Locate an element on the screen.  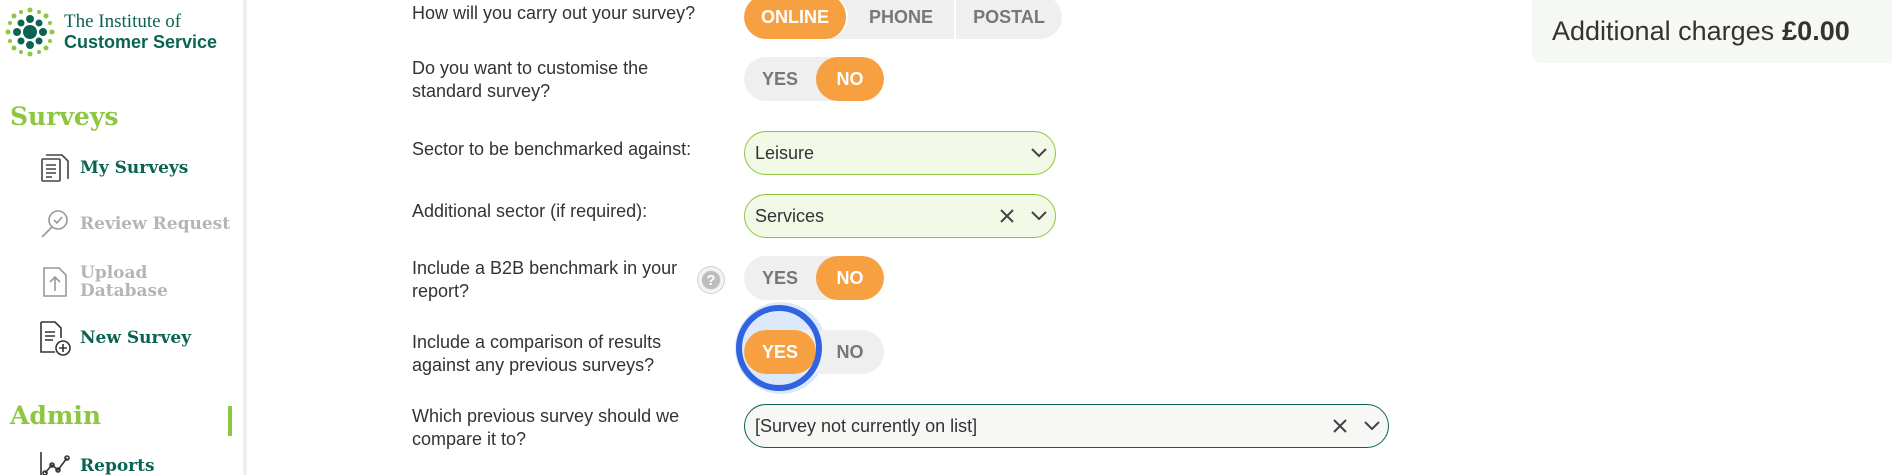
previous-survey-select: [Survey not currently on list] is located at coordinates (1066, 426).